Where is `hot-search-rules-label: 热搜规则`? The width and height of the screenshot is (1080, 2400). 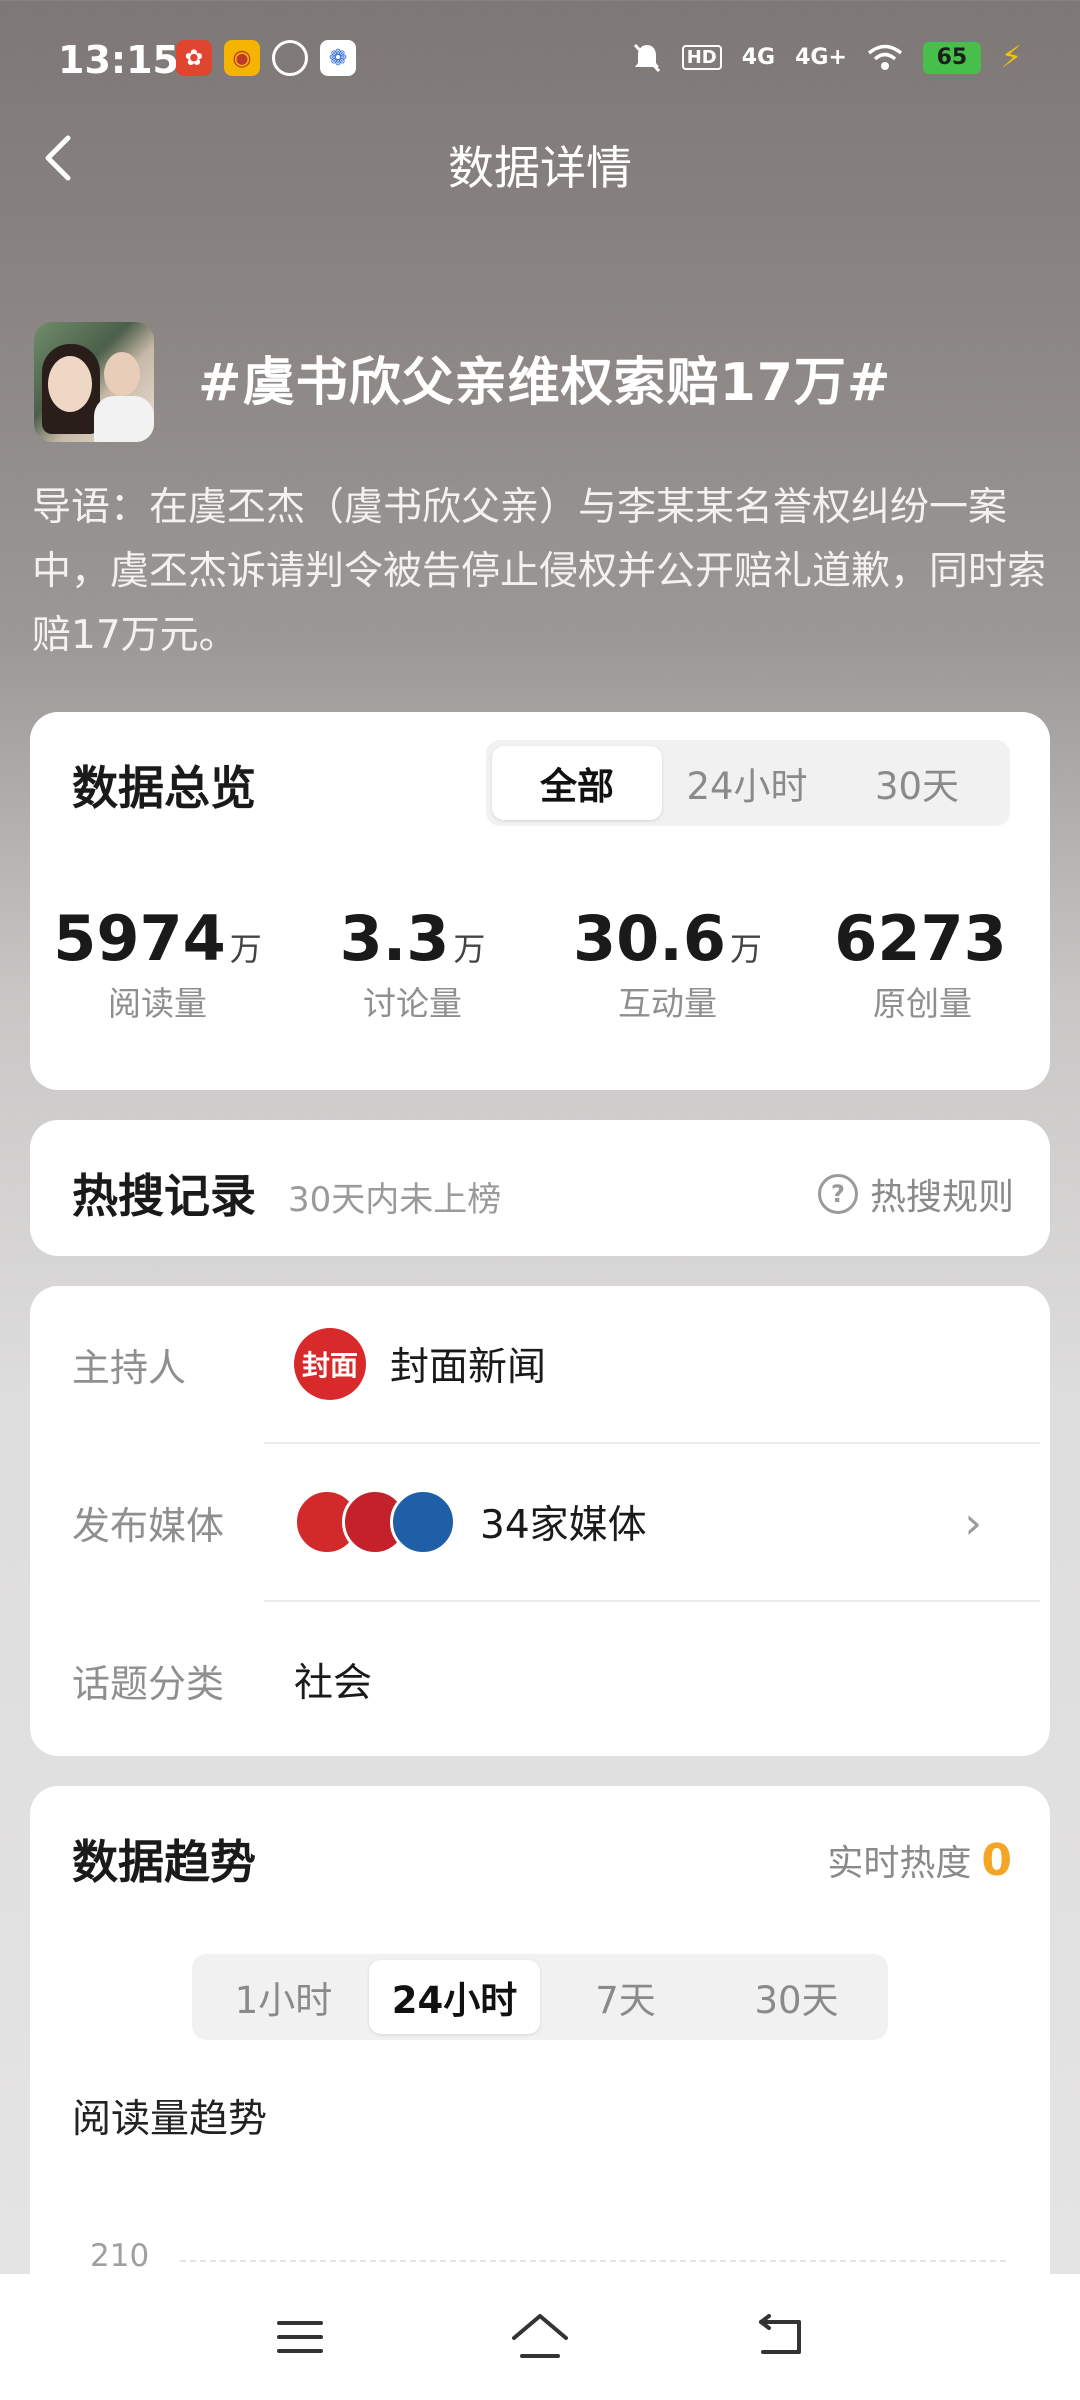
hot-search-rules-label: 热搜规则 is located at coordinates (941, 1197).